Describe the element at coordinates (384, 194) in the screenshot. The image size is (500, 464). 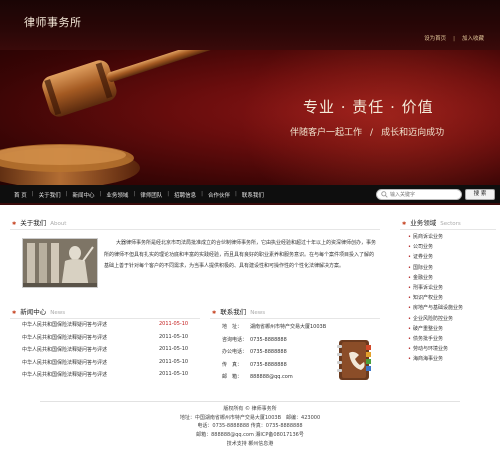
I see `search-icon` at that location.